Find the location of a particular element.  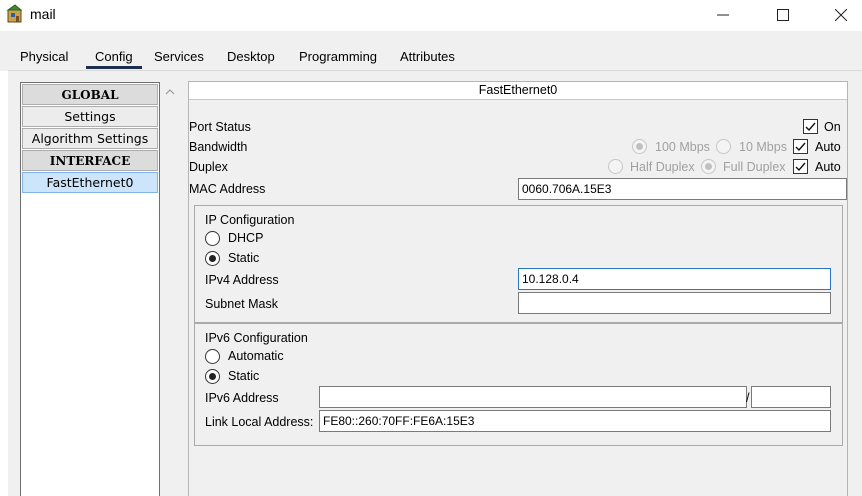

duplex-auto-label: Auto is located at coordinates (828, 167).